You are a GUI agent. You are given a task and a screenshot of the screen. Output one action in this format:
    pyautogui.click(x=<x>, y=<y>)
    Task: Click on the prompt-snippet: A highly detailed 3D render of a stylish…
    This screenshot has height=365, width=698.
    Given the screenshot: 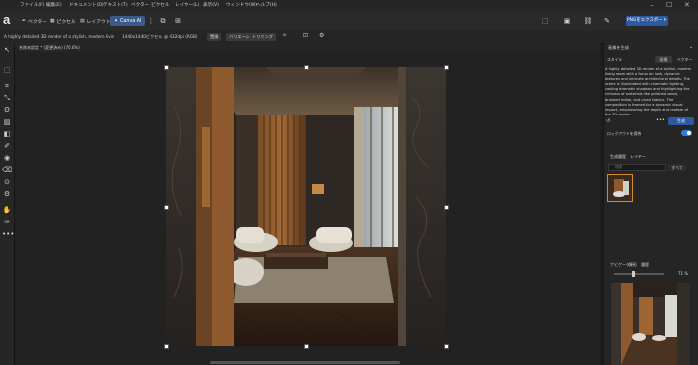 What is the action you would take?
    pyautogui.click(x=59, y=36)
    